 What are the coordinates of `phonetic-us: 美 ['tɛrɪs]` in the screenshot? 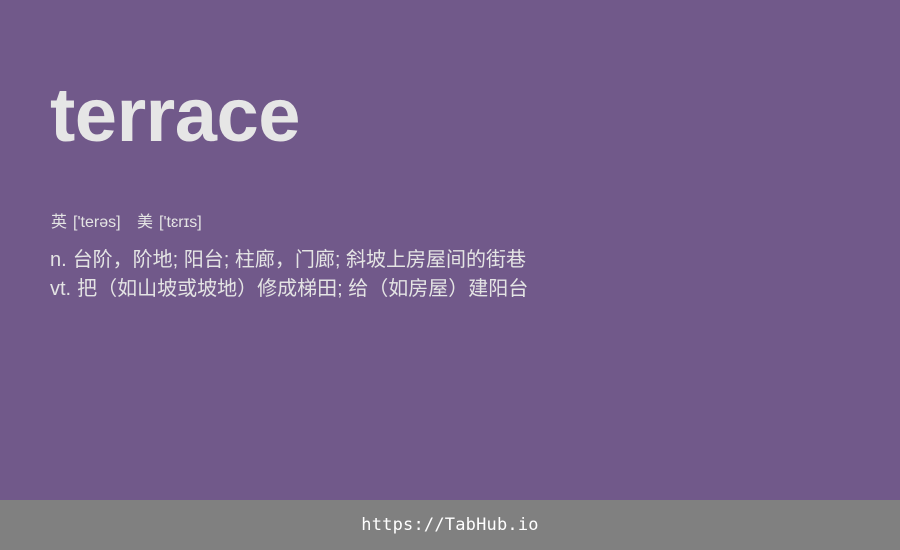 It's located at (169, 223).